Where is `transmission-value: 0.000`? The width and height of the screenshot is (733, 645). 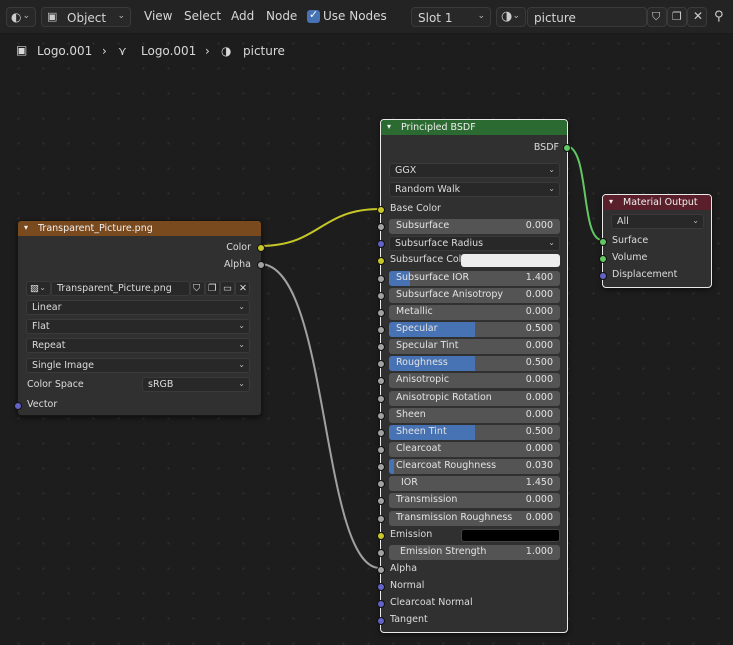 transmission-value: 0.000 is located at coordinates (539, 499).